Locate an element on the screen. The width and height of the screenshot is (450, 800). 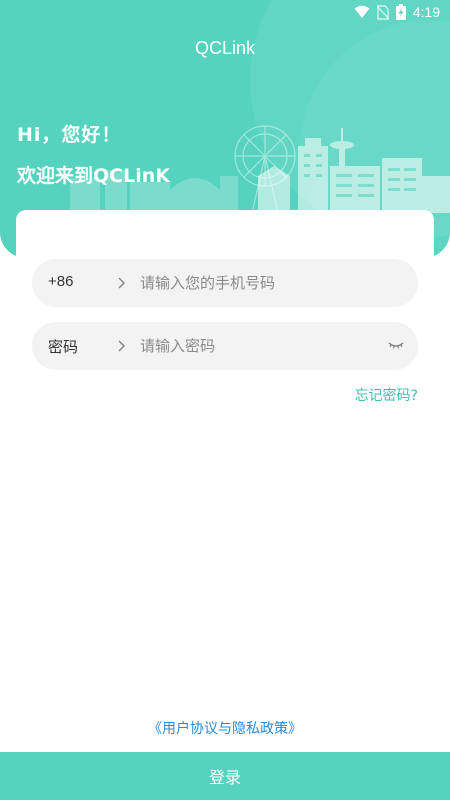
greeting-text: Hi，您好！ is located at coordinates (69, 135).